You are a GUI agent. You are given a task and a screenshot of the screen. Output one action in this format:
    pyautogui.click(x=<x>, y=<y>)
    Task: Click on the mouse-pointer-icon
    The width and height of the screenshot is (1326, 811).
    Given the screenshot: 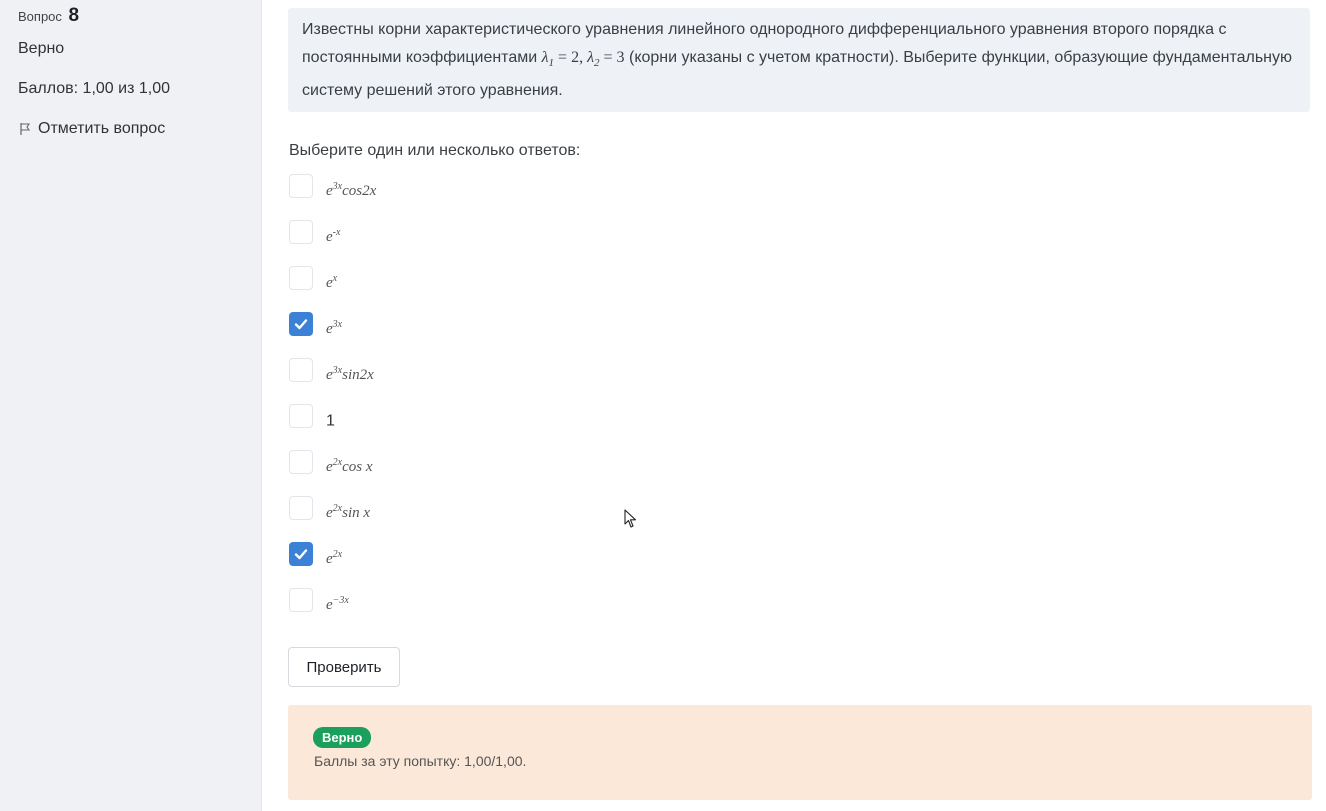 What is the action you would take?
    pyautogui.click(x=631, y=521)
    